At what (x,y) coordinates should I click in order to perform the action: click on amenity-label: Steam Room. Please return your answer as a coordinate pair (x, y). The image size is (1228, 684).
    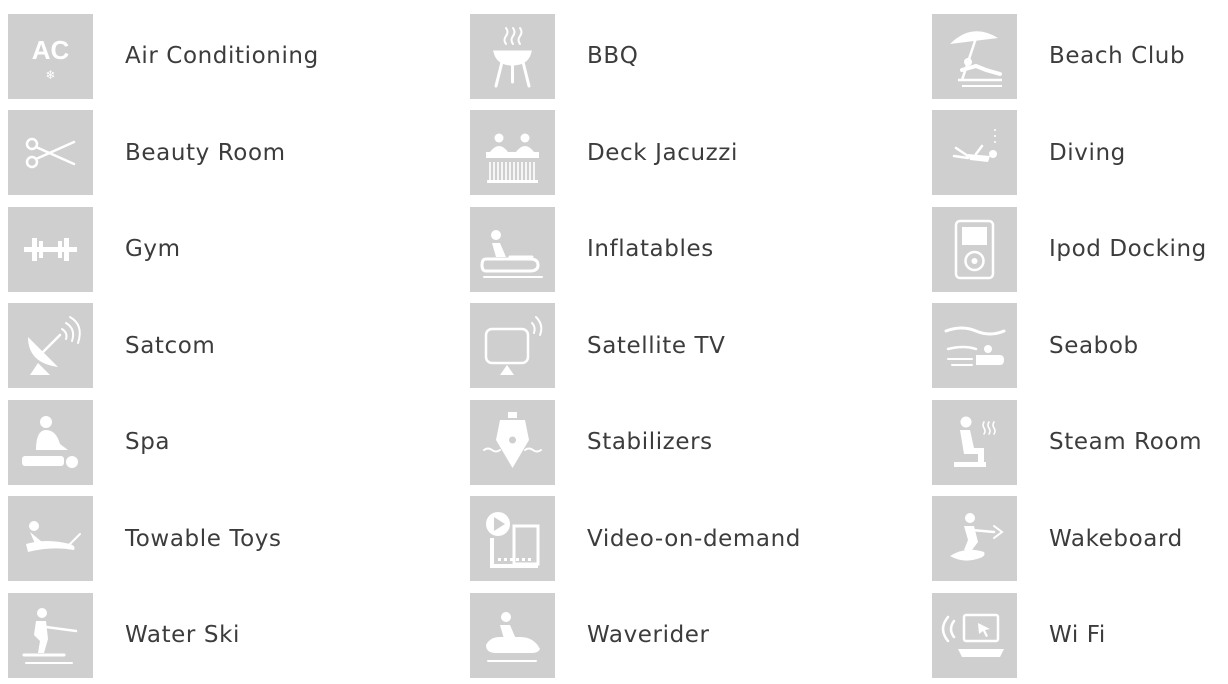
    Looking at the image, I should click on (1126, 442).